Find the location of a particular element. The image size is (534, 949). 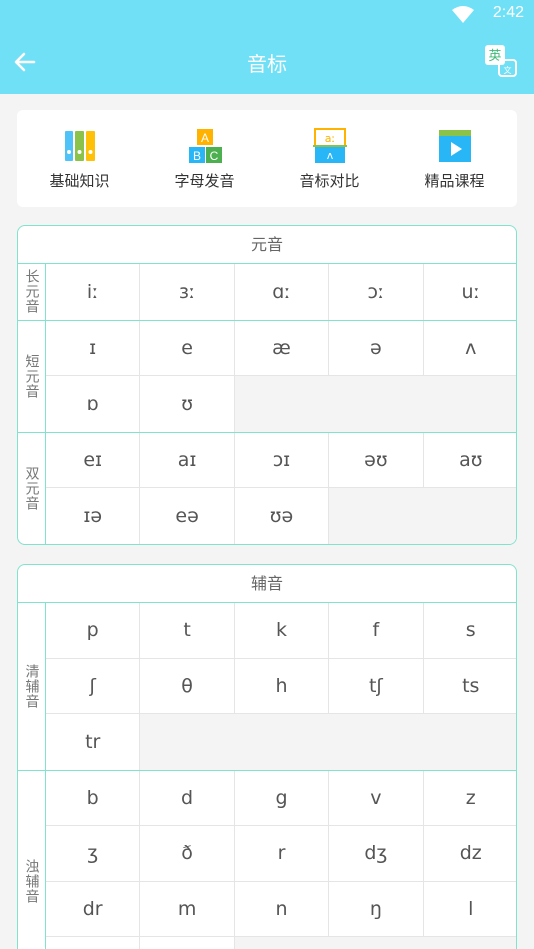

phonetic-cell: ð is located at coordinates (187, 853).